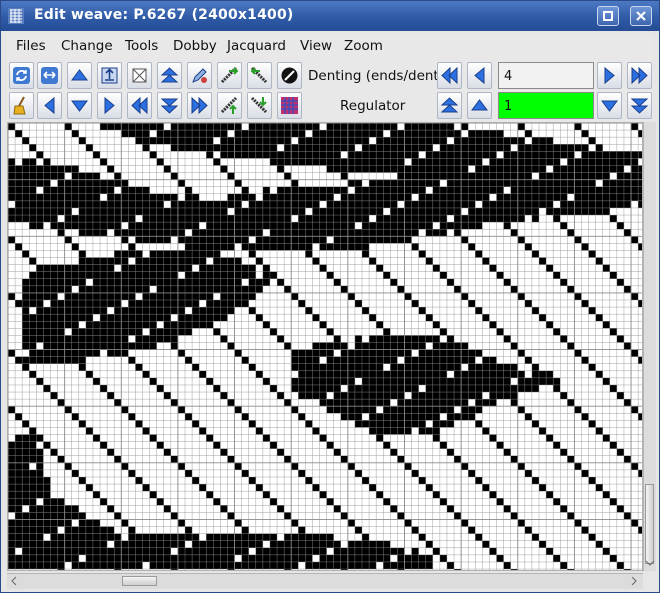  What do you see at coordinates (546, 105) in the screenshot?
I see `regulator-field: 1` at bounding box center [546, 105].